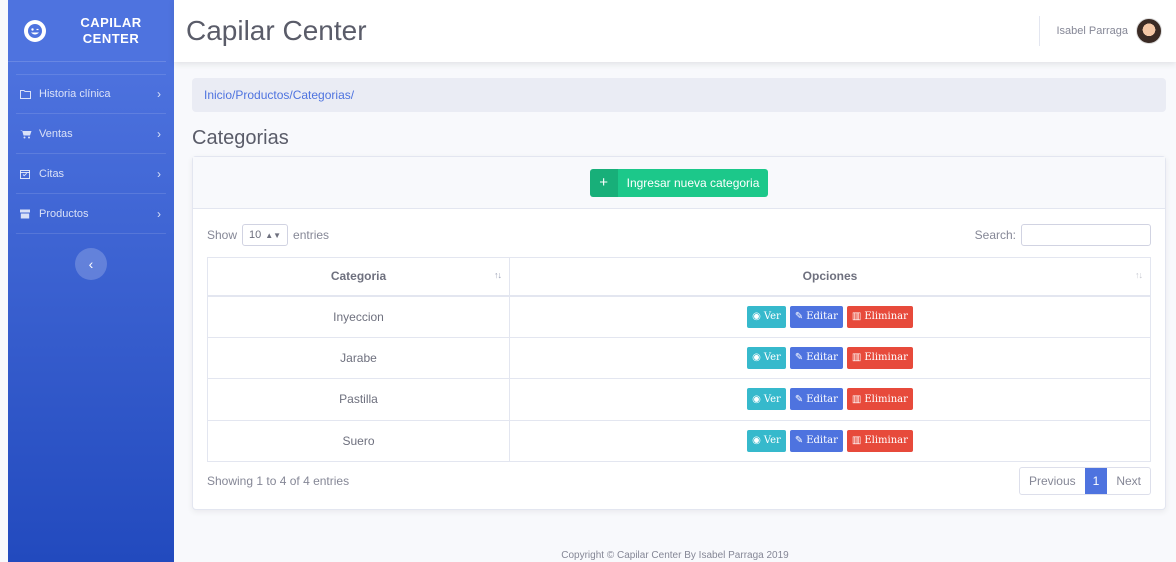  What do you see at coordinates (679, 399) in the screenshot?
I see `table-row: Pastilla ◉ Ver ✎ Editar ▥ Eliminar` at bounding box center [679, 399].